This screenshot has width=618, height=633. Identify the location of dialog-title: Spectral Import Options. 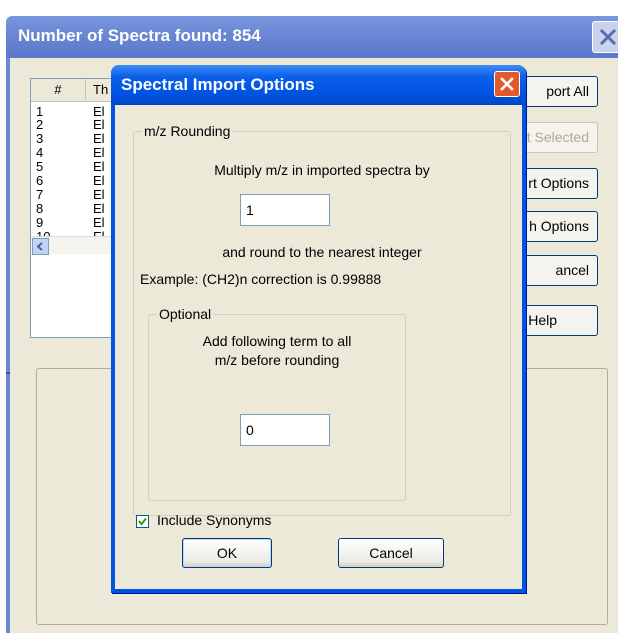
(218, 84).